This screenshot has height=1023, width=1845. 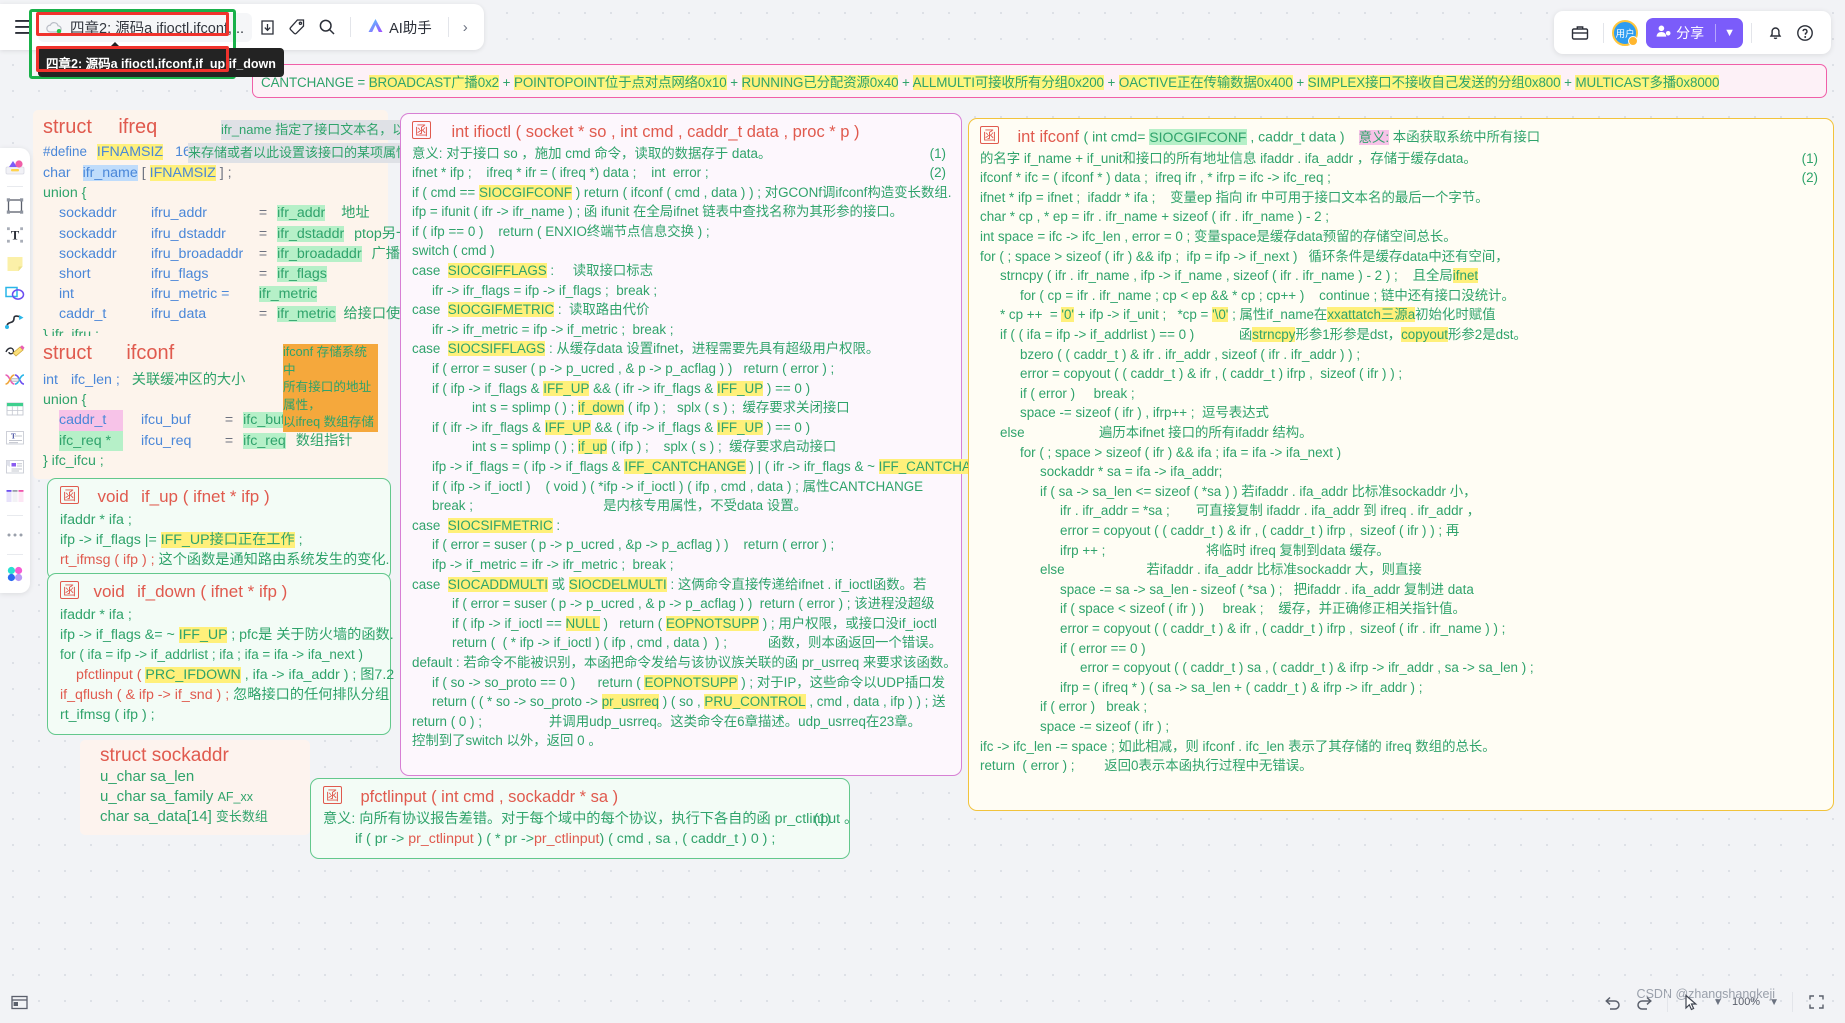 I want to click on m-field: ifcu_buf, so click(x=165, y=420).